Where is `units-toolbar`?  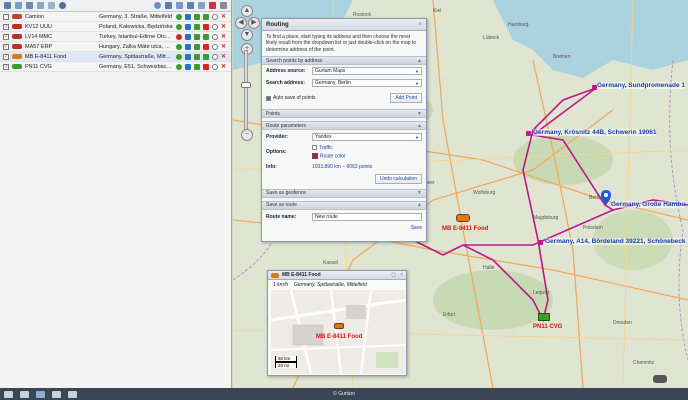 units-toolbar is located at coordinates (115, 6).